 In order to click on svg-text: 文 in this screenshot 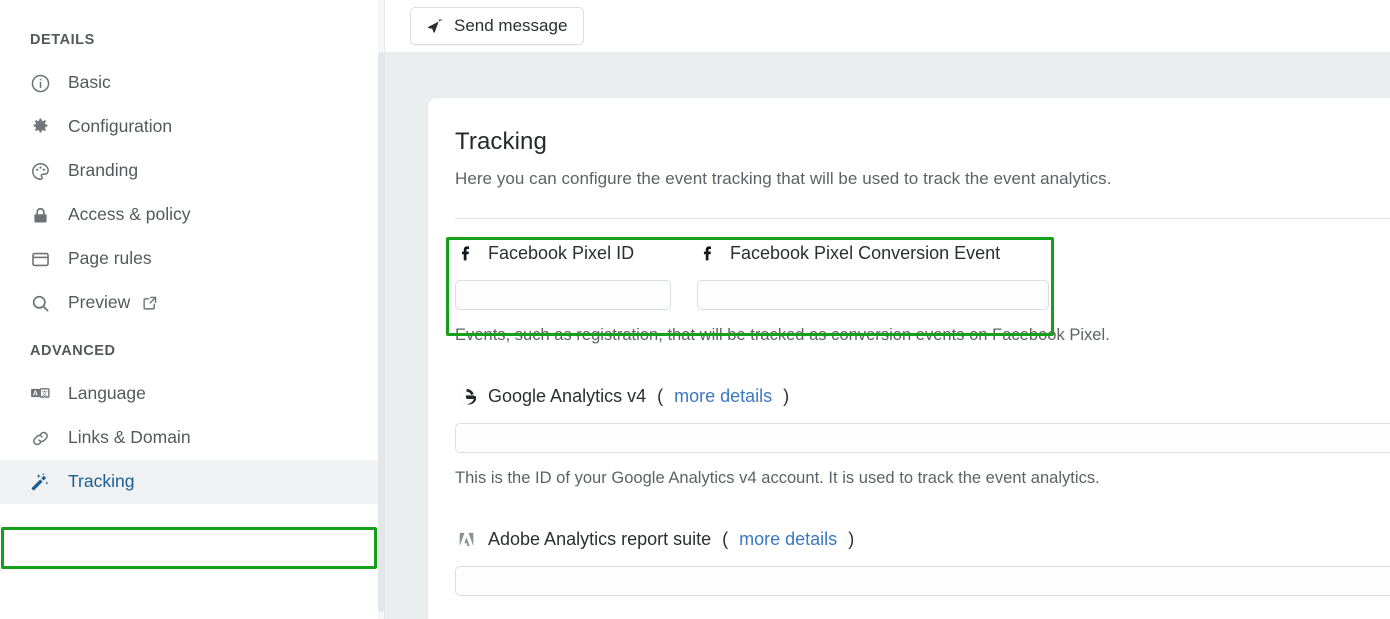, I will do `click(44, 392)`.